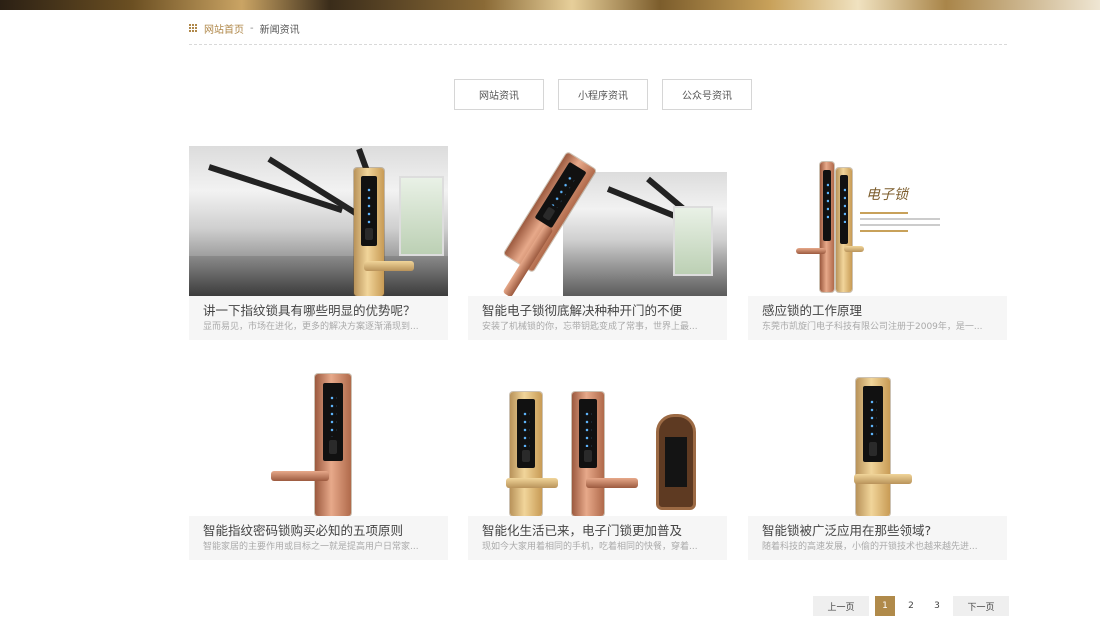 The image size is (1100, 618). I want to click on tab-miniprogram-news: 小程序资讯, so click(603, 94).